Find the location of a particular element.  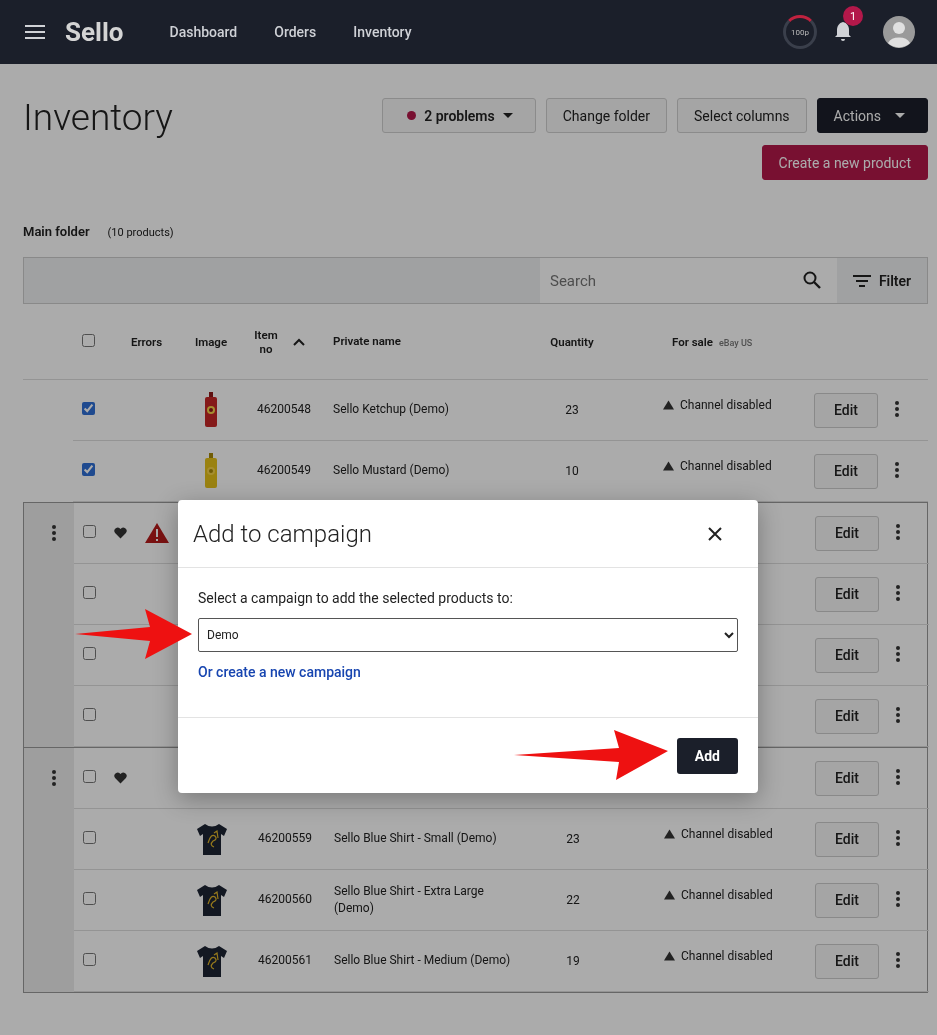

channel-label: eBay US is located at coordinates (736, 342).